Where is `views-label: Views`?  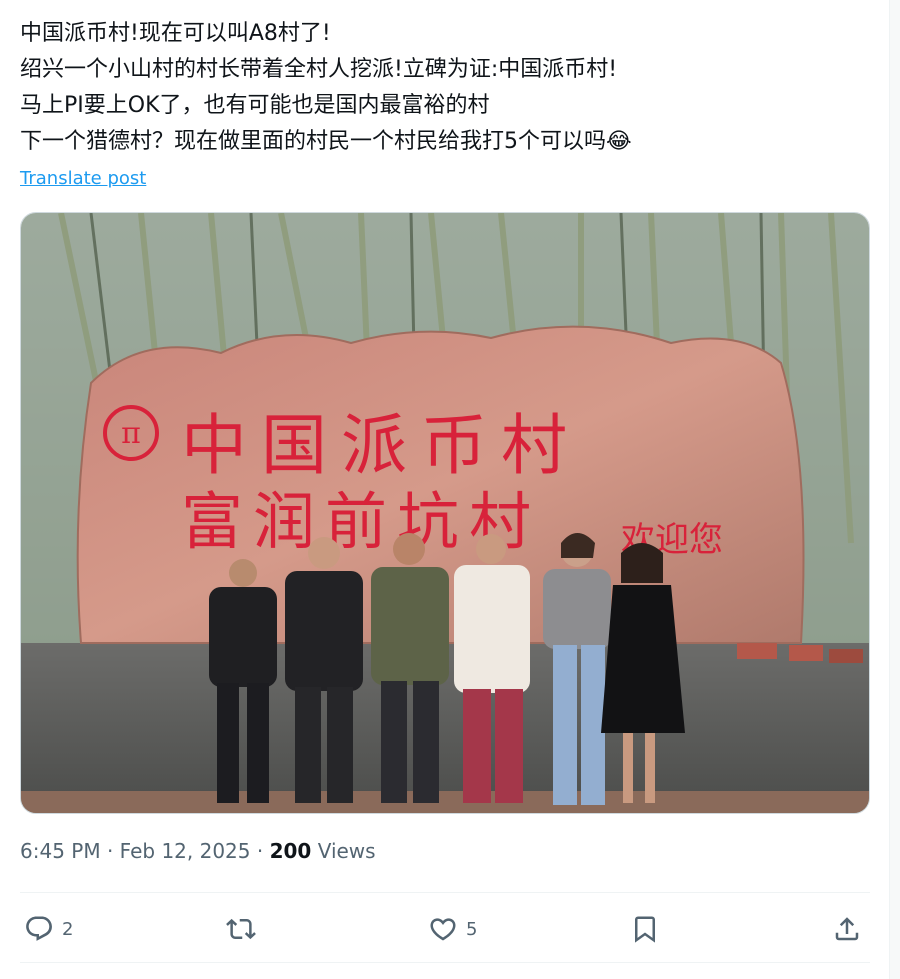 views-label: Views is located at coordinates (346, 851).